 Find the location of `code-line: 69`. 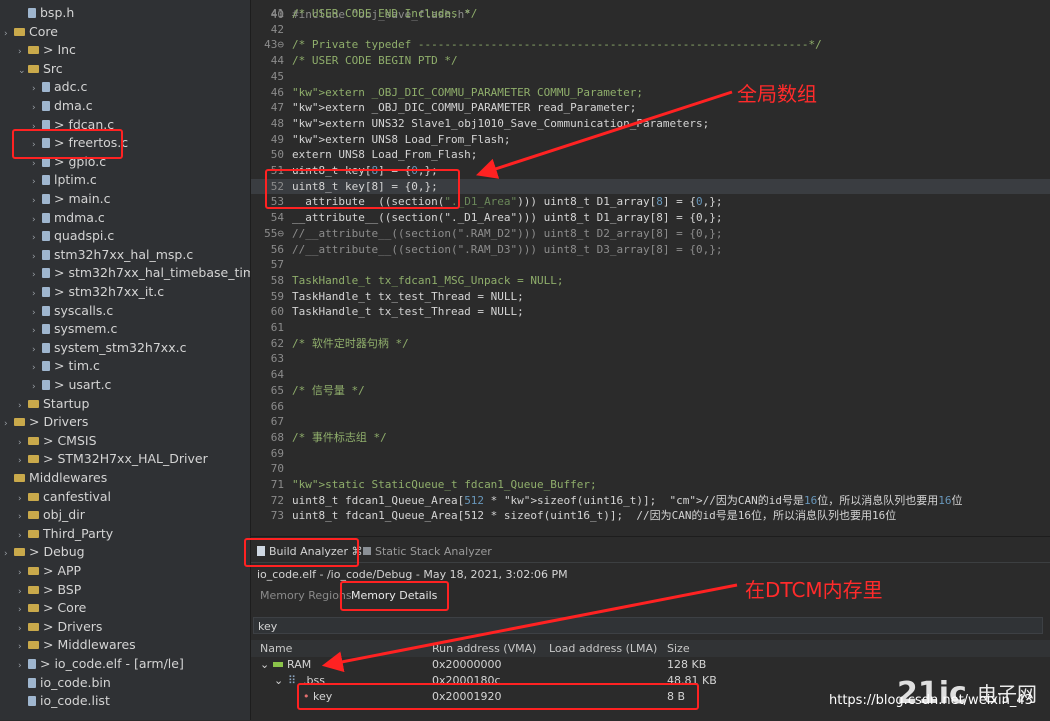

code-line: 69 is located at coordinates (650, 454).